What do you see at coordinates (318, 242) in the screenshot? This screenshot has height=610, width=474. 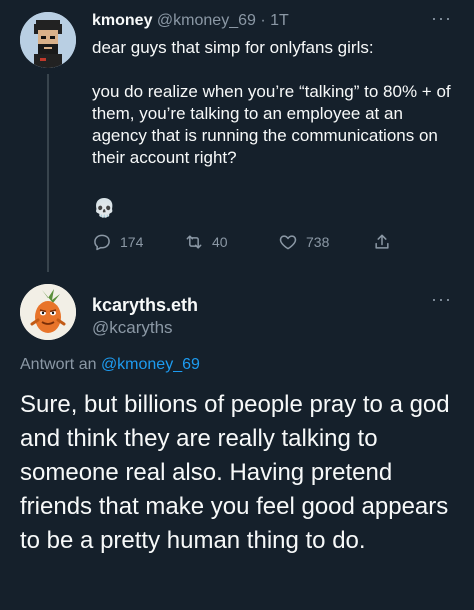 I see `like-count: 738` at bounding box center [318, 242].